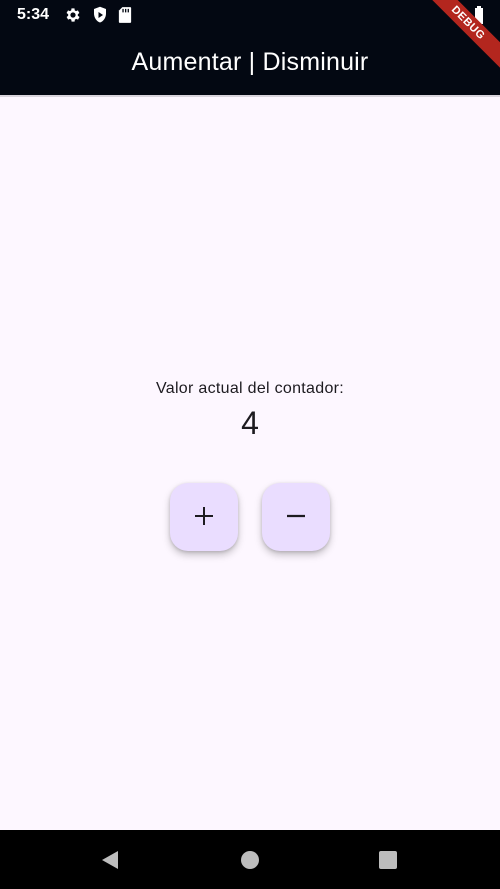 The width and height of the screenshot is (500, 889). I want to click on counter-label: Valor actual del contador:, so click(250, 388).